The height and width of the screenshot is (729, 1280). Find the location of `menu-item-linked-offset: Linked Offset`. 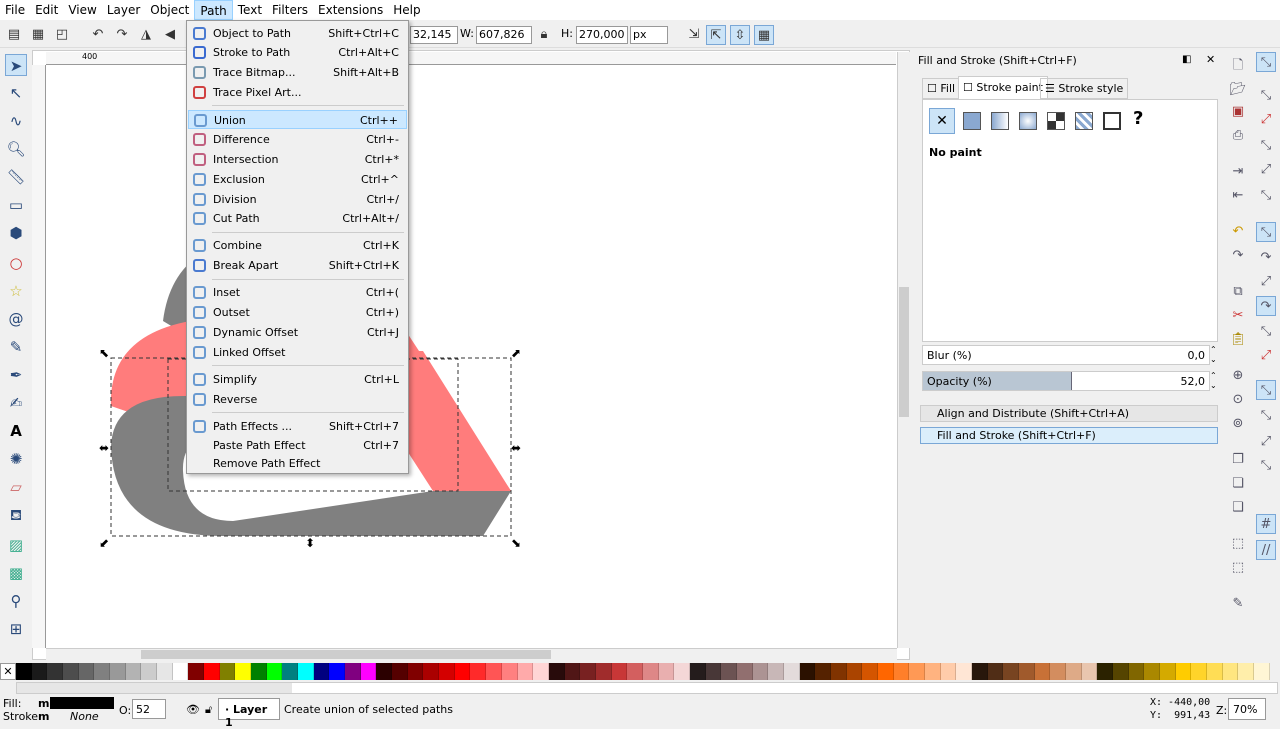

menu-item-linked-offset: Linked Offset is located at coordinates (297, 352).